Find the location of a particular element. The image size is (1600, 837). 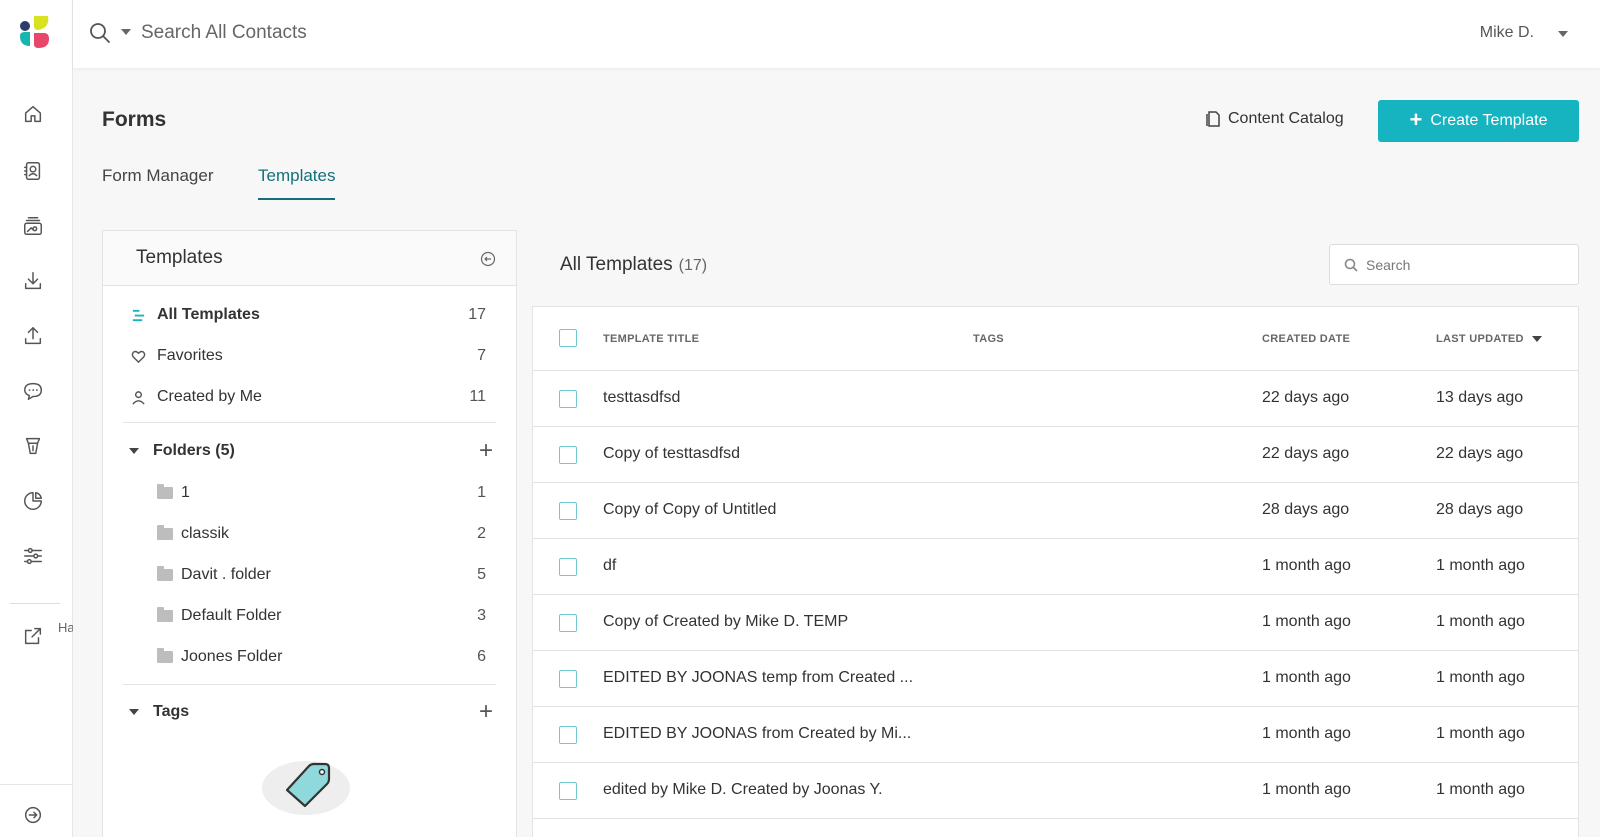

tags-section-header: Tags + is located at coordinates (311, 712).